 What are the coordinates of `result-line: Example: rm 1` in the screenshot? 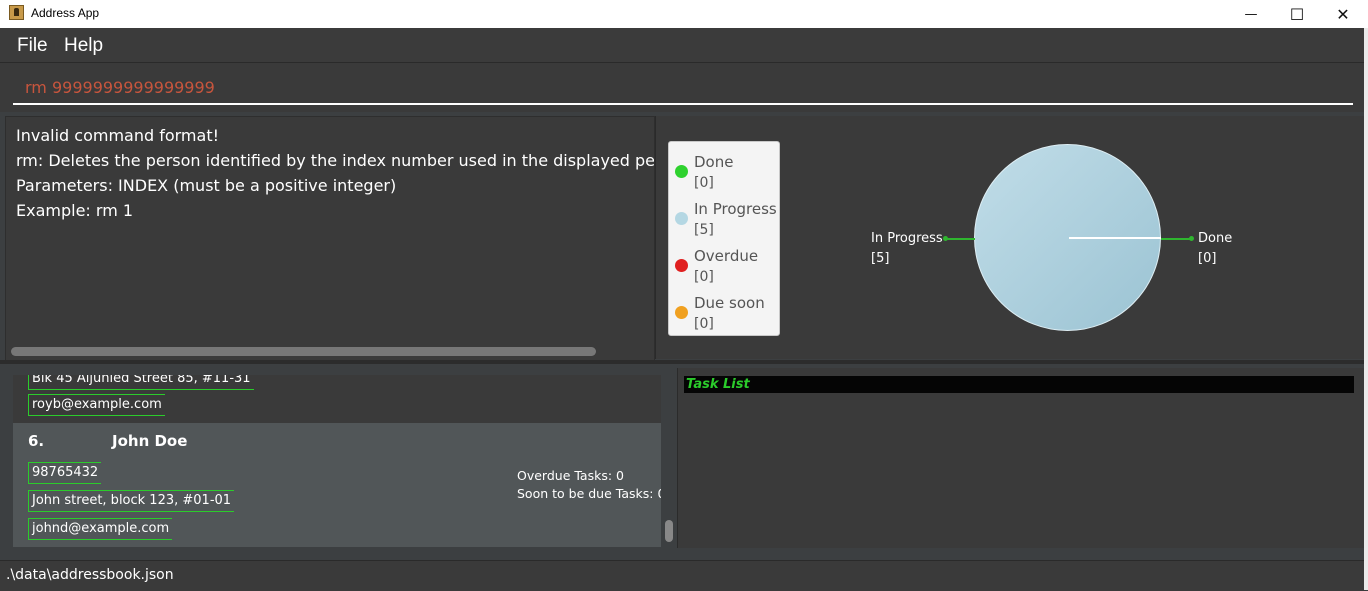 It's located at (75, 210).